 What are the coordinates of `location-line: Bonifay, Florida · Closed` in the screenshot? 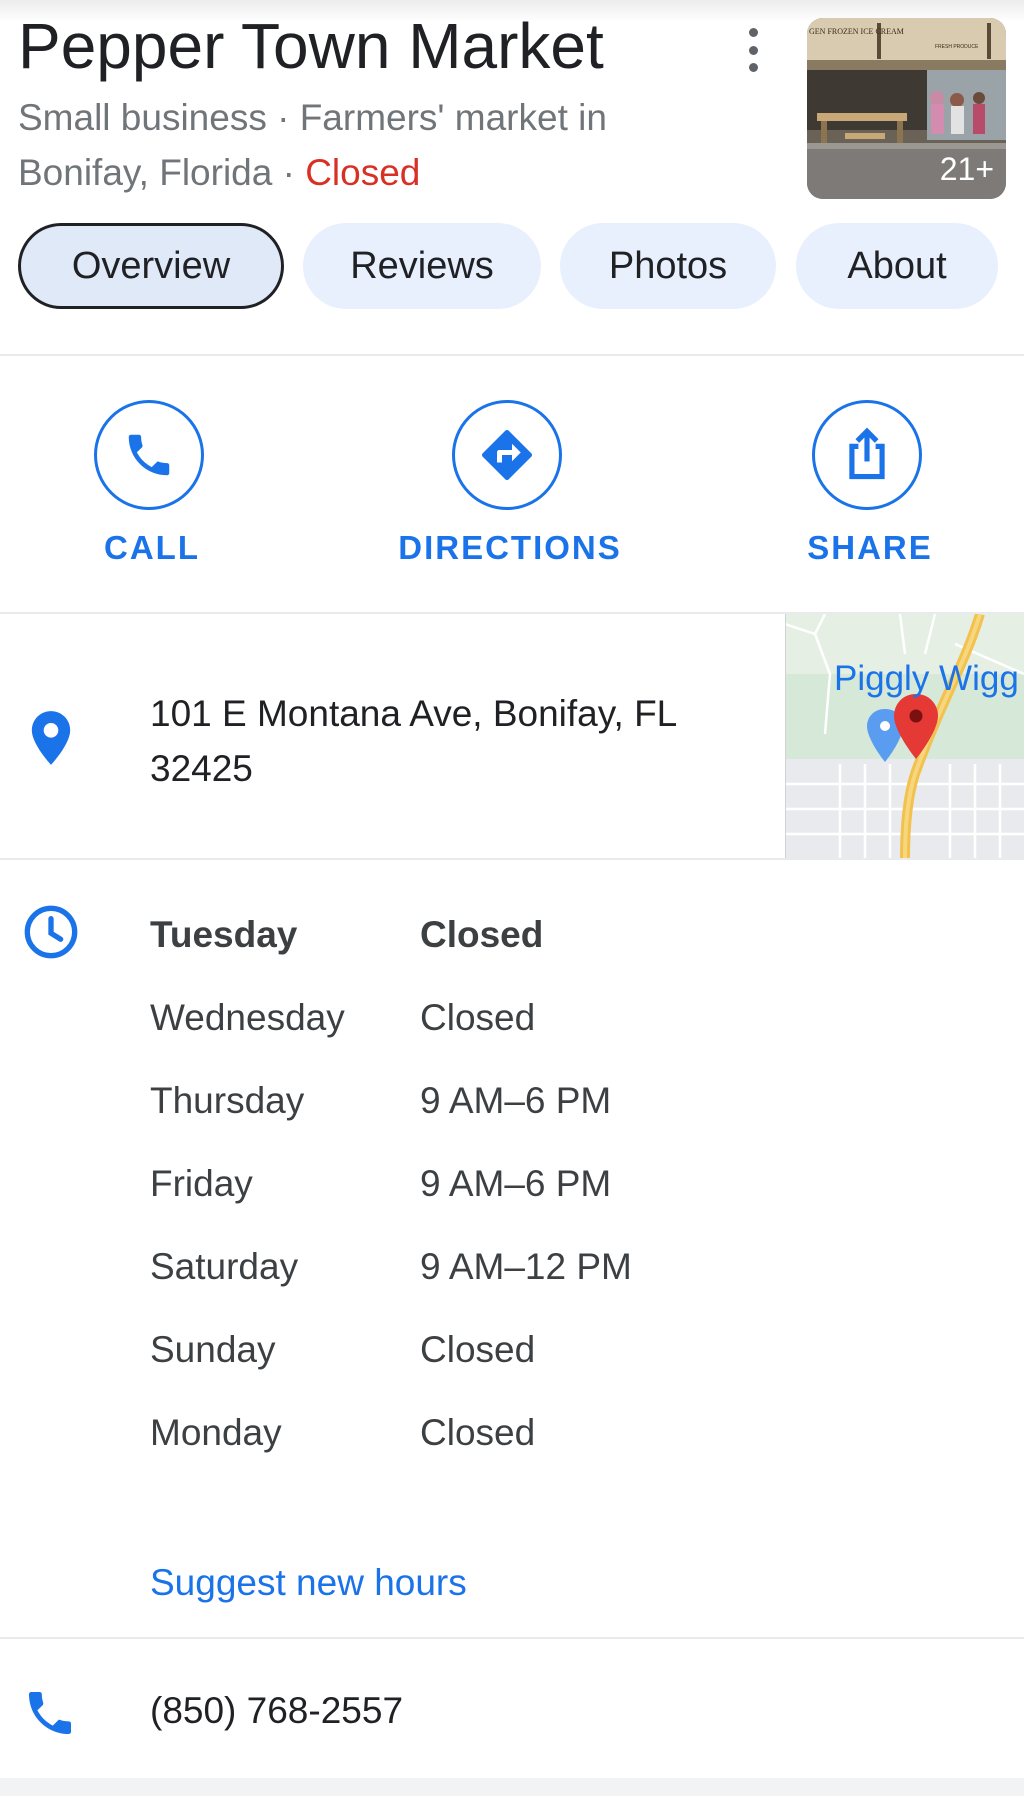 It's located at (398, 172).